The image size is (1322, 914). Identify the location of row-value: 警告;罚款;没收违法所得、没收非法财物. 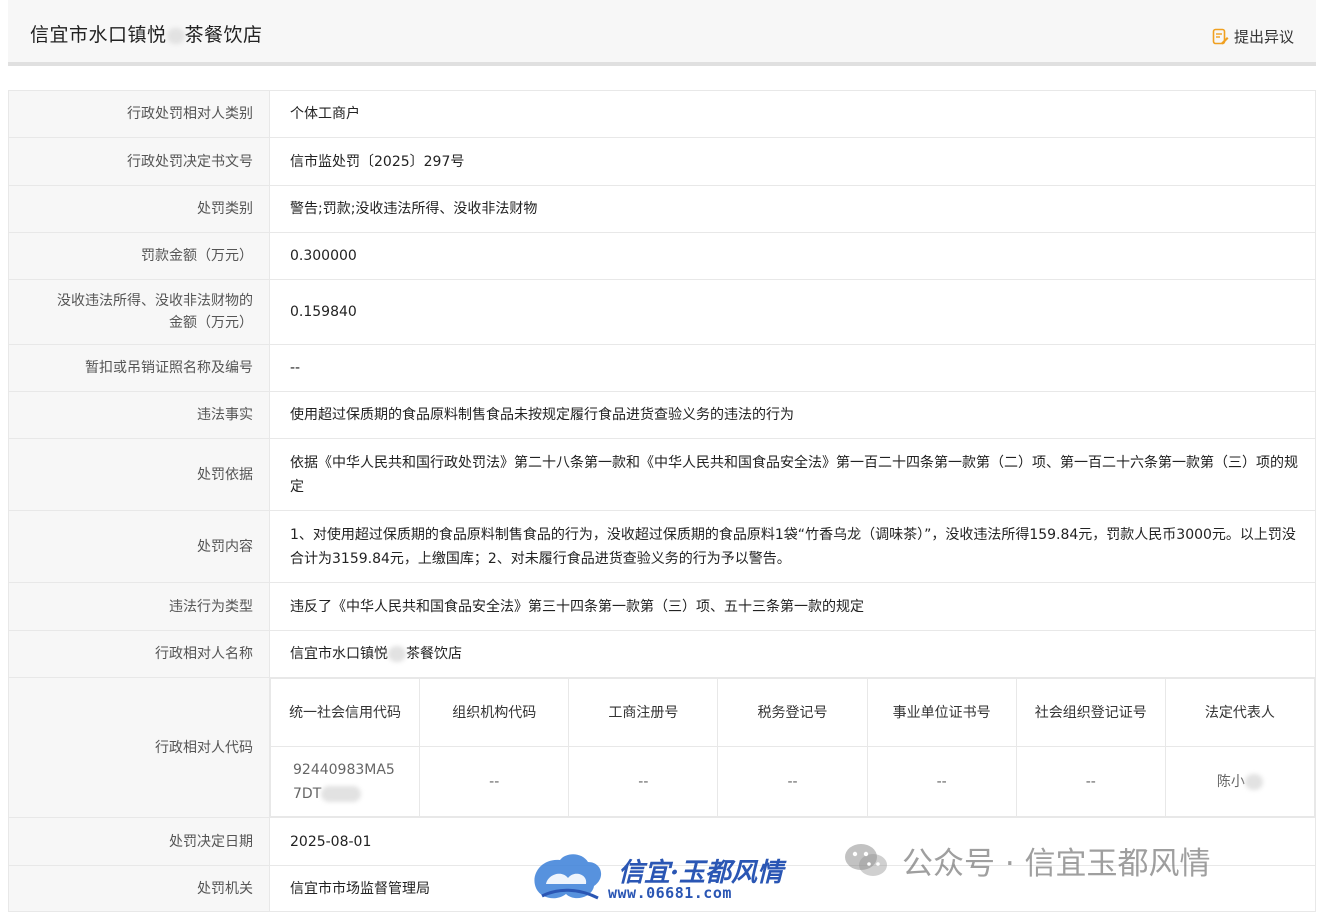
(792, 209).